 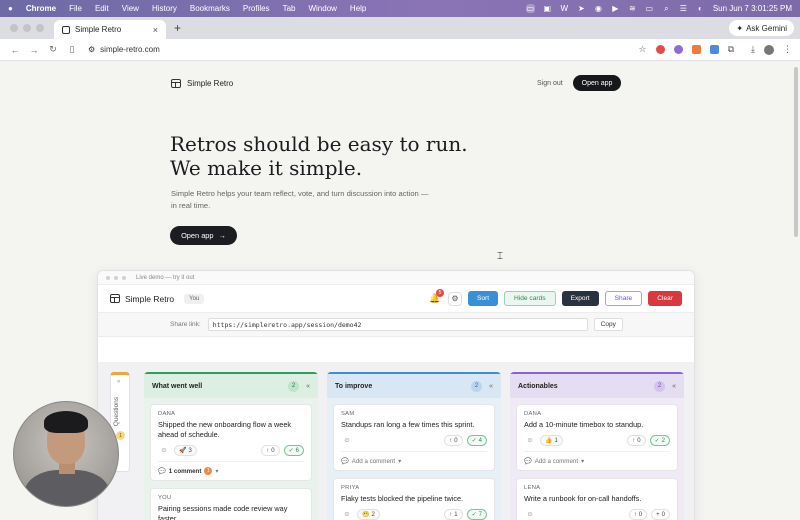 I want to click on card-comments-toggle: 💬 1 comment 1 ▾, so click(x=231, y=468).